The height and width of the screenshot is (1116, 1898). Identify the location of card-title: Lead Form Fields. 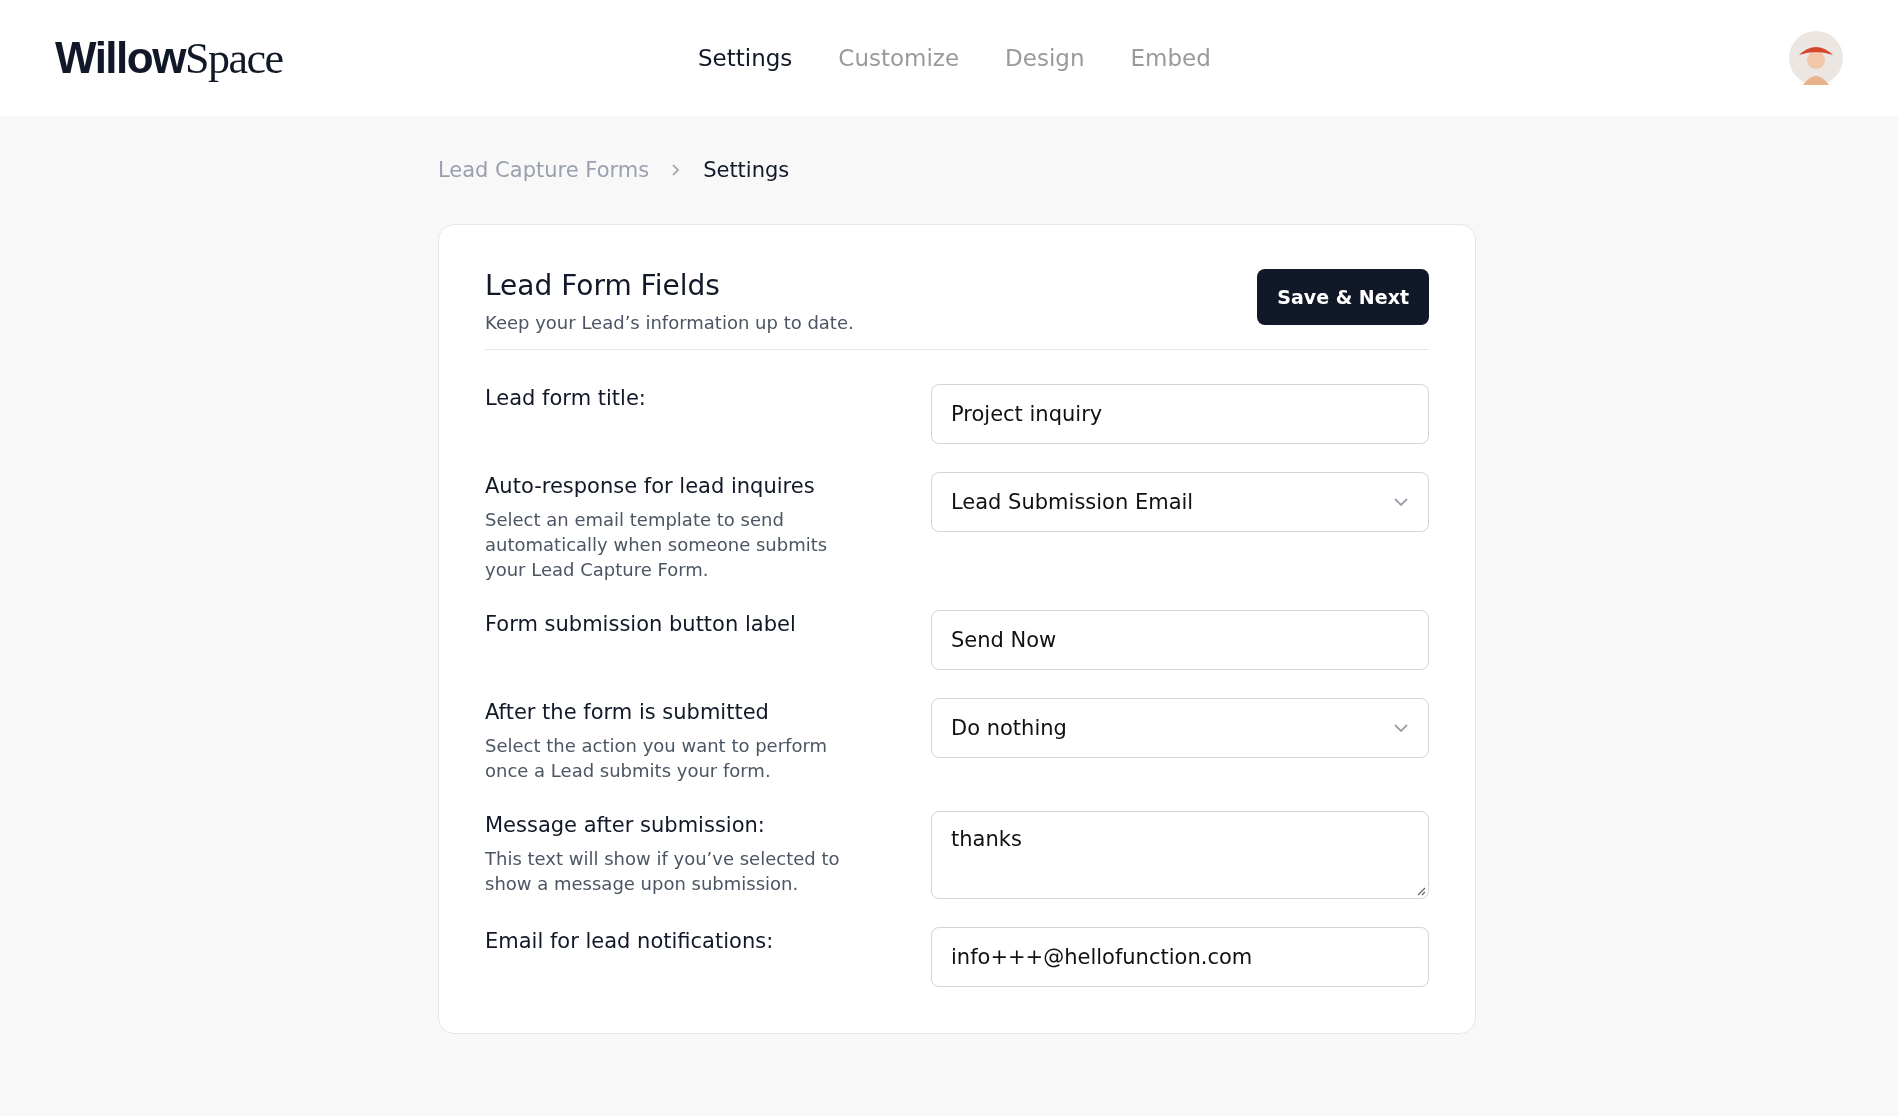
(603, 285).